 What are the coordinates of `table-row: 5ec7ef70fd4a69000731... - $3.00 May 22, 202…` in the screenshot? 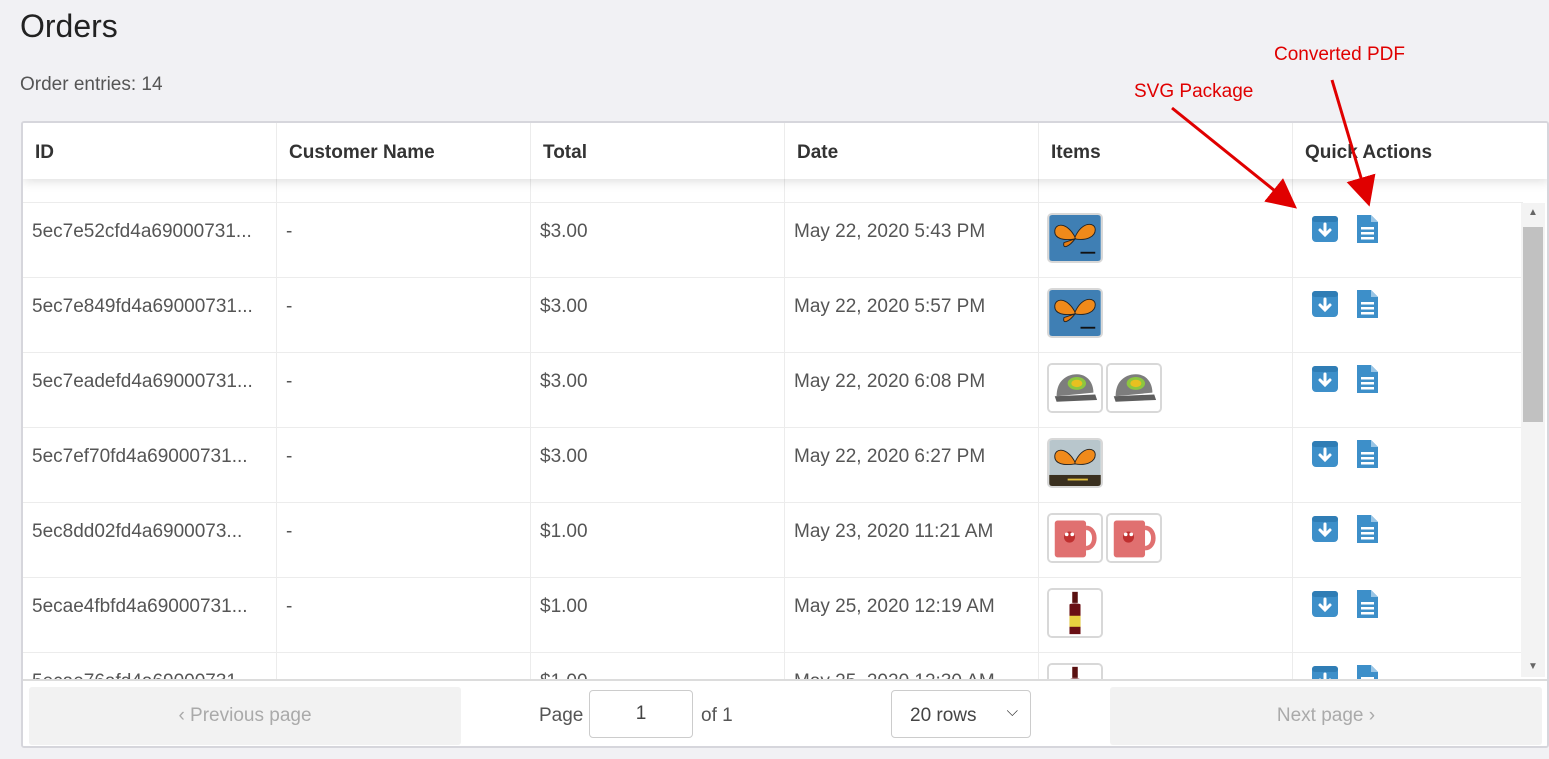 It's located at (773, 465).